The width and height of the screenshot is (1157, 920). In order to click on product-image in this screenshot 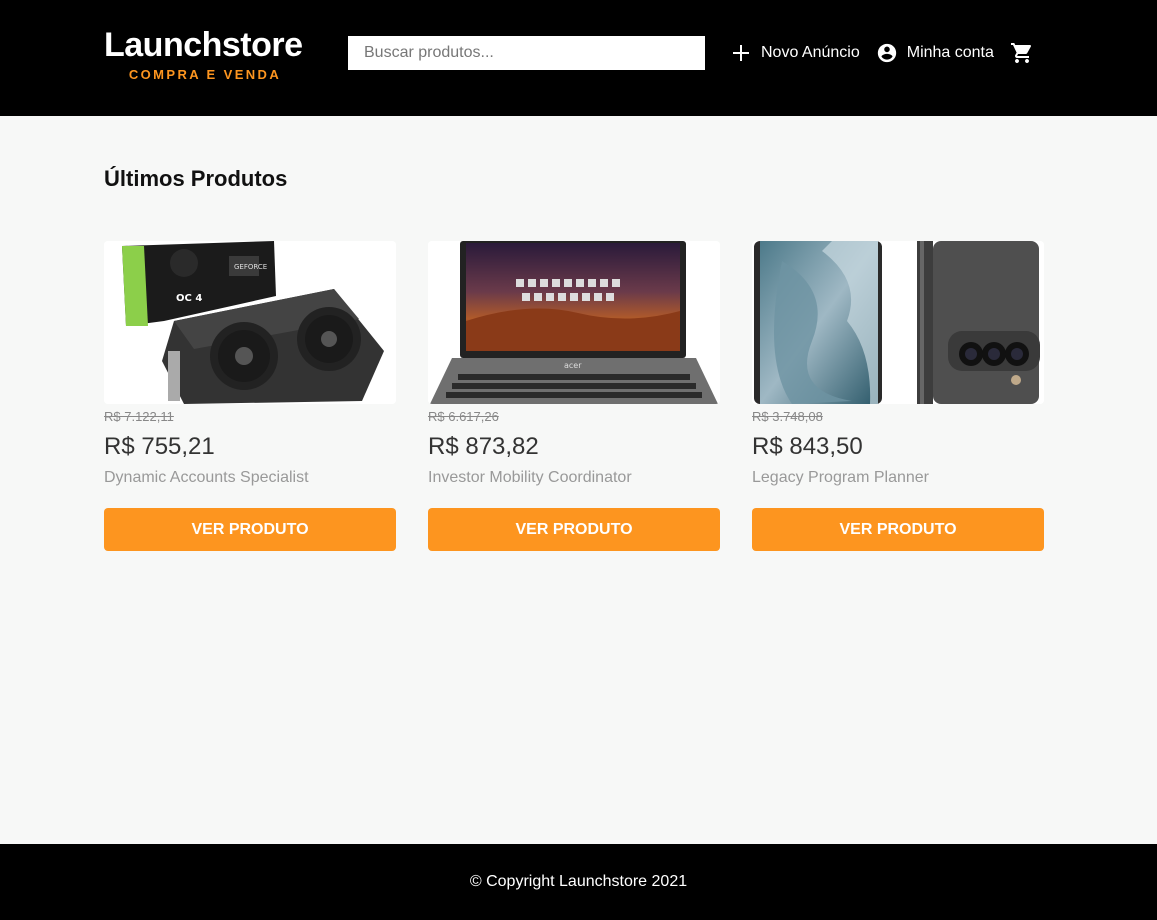, I will do `click(898, 322)`.